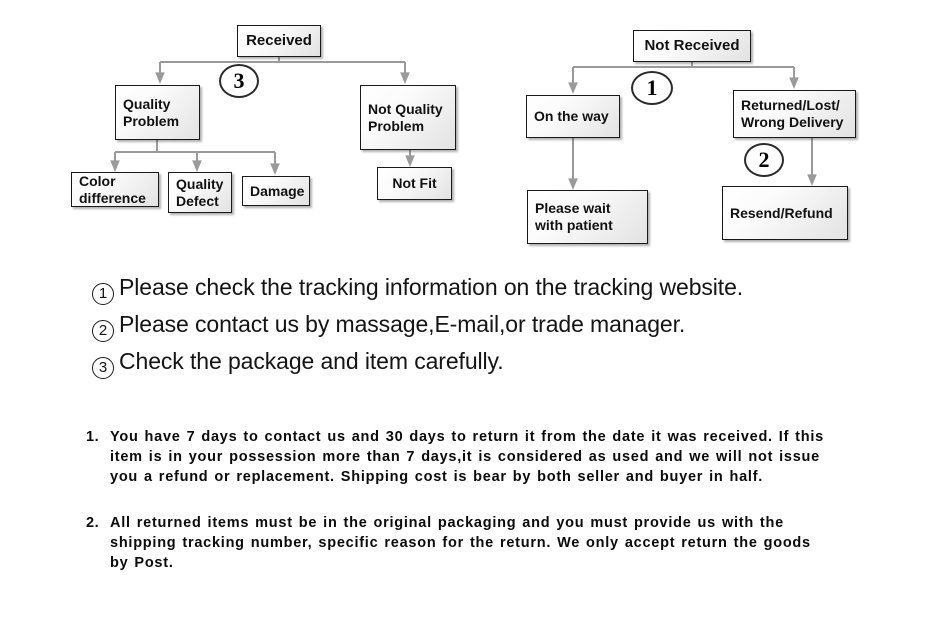  I want to click on flow-node-on-the-way: On the way, so click(573, 116).